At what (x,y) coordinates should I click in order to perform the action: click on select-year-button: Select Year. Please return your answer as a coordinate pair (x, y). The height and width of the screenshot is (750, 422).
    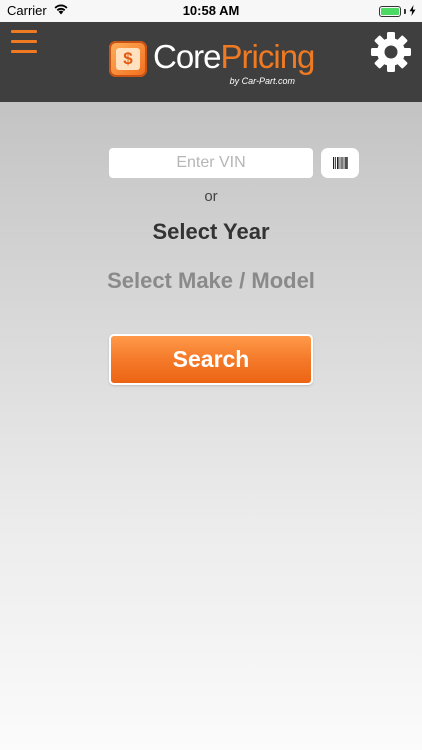
    Looking at the image, I should click on (211, 232).